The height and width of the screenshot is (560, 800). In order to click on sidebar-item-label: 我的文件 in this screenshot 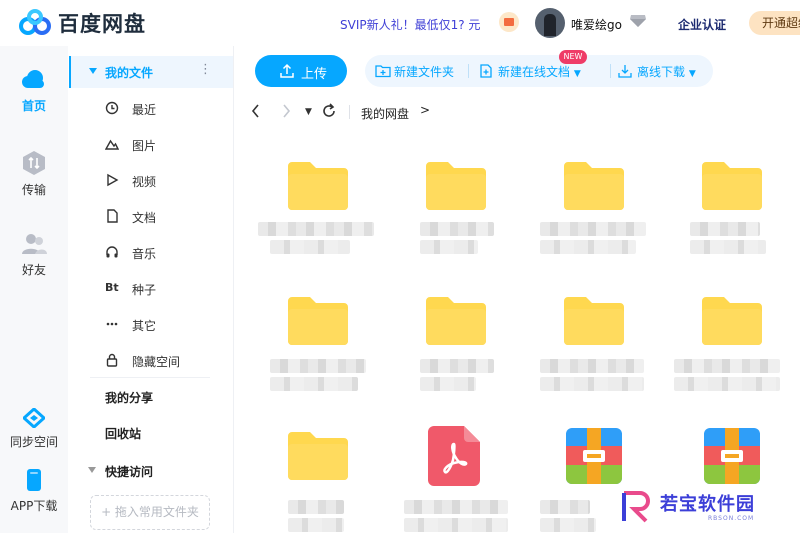, I will do `click(129, 73)`.